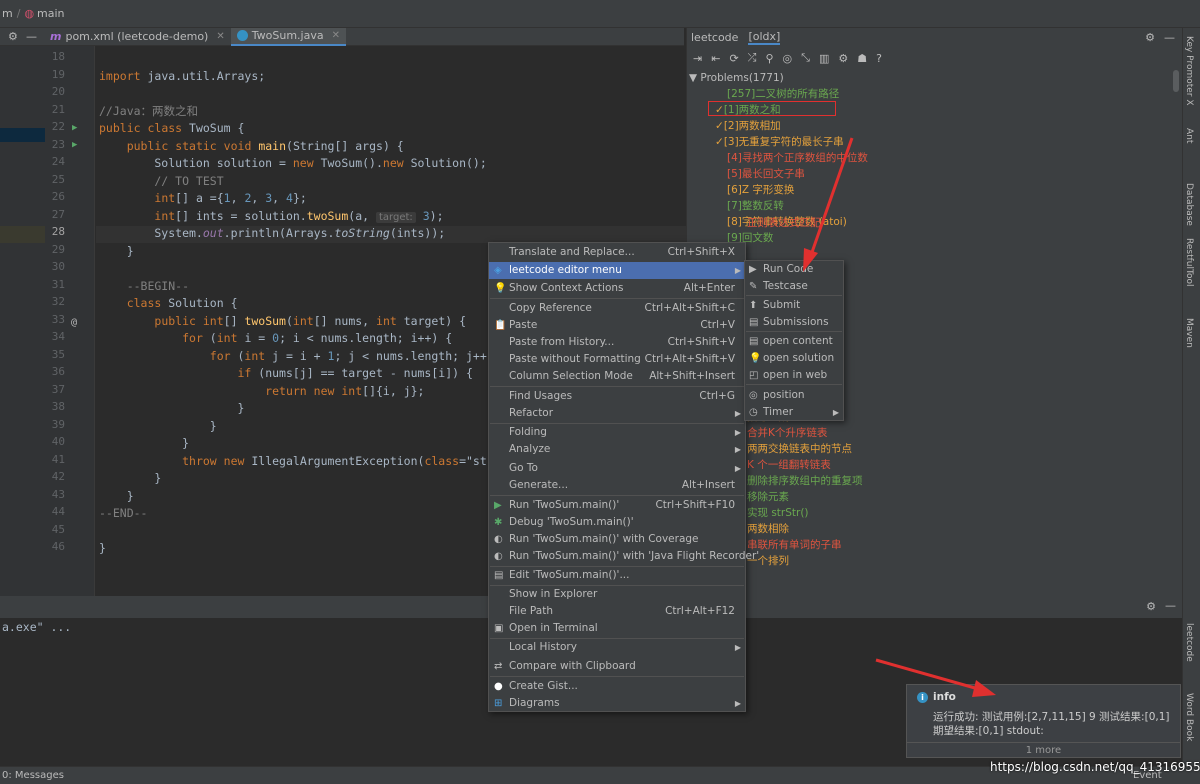 Image resolution: width=1200 pixels, height=784 pixels. I want to click on tool-window-button: Word Book, so click(1189, 717).